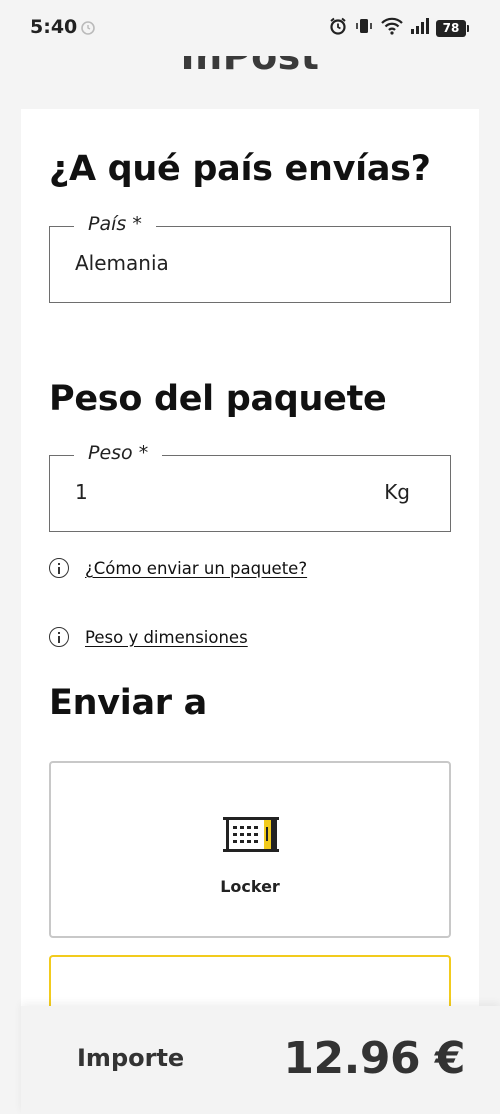 The height and width of the screenshot is (1114, 500). What do you see at coordinates (88, 29) in the screenshot?
I see `alarm-sleep-icon` at bounding box center [88, 29].